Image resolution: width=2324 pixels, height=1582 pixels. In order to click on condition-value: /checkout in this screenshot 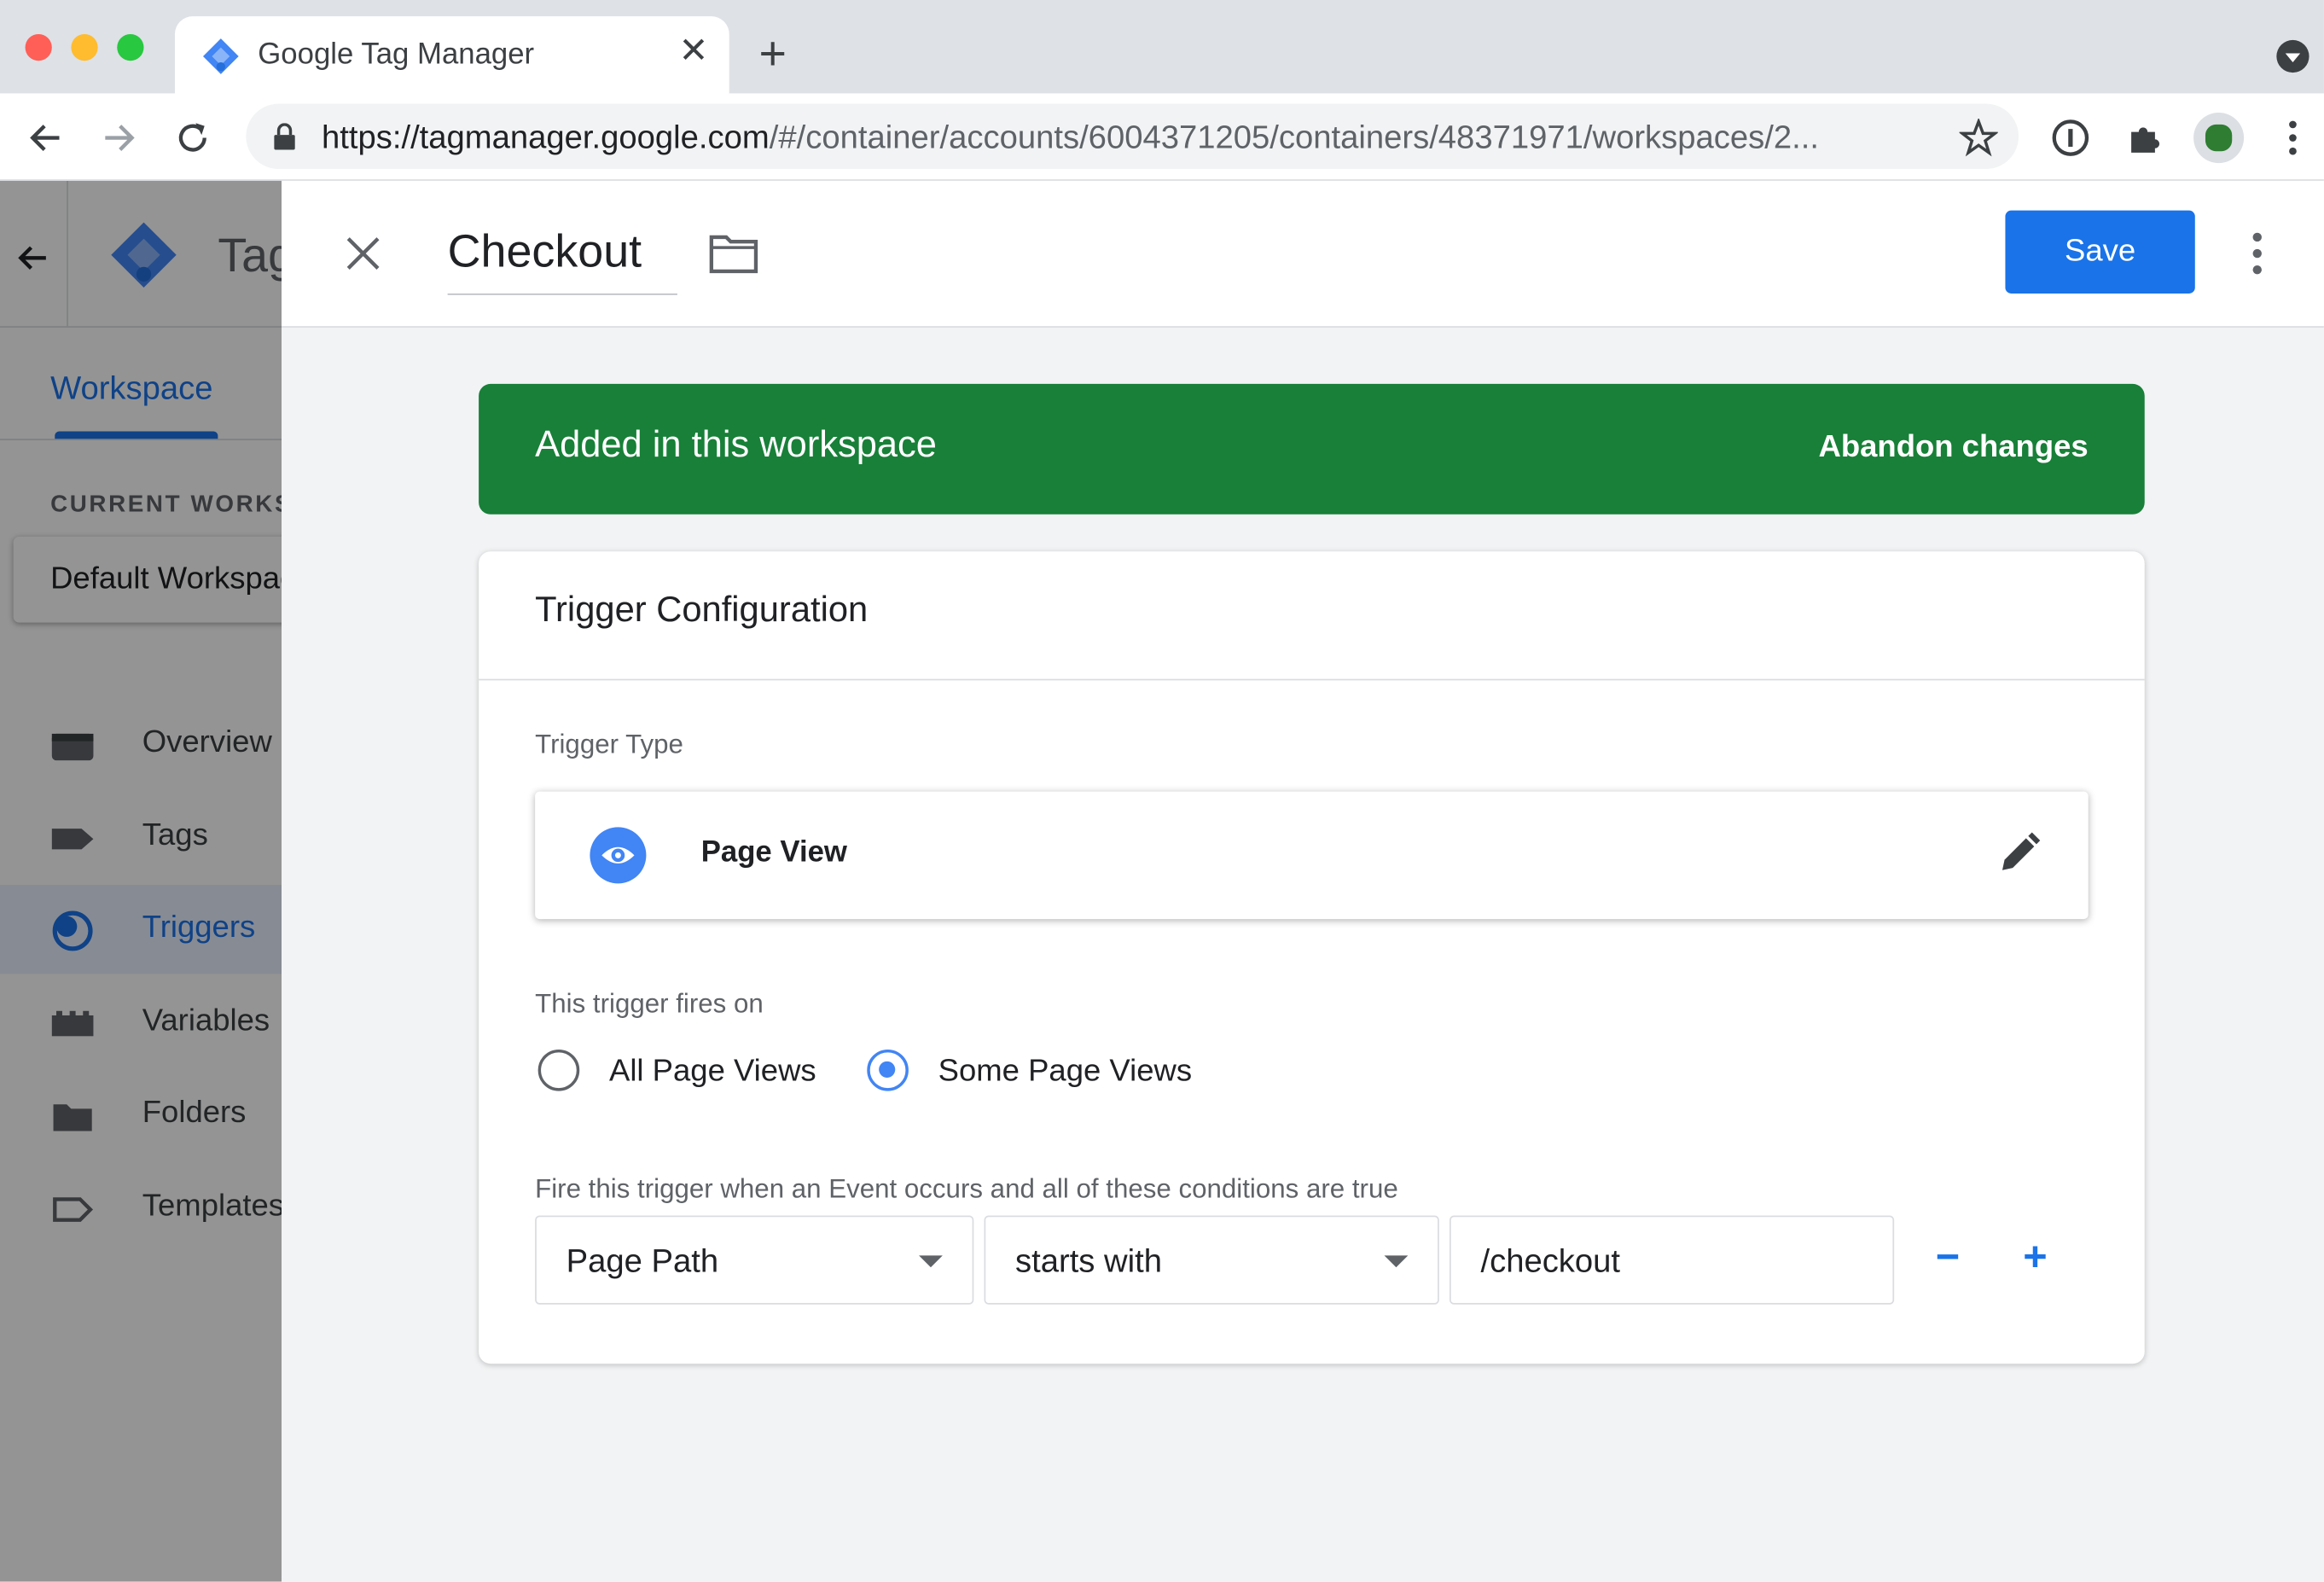, I will do `click(1550, 1261)`.